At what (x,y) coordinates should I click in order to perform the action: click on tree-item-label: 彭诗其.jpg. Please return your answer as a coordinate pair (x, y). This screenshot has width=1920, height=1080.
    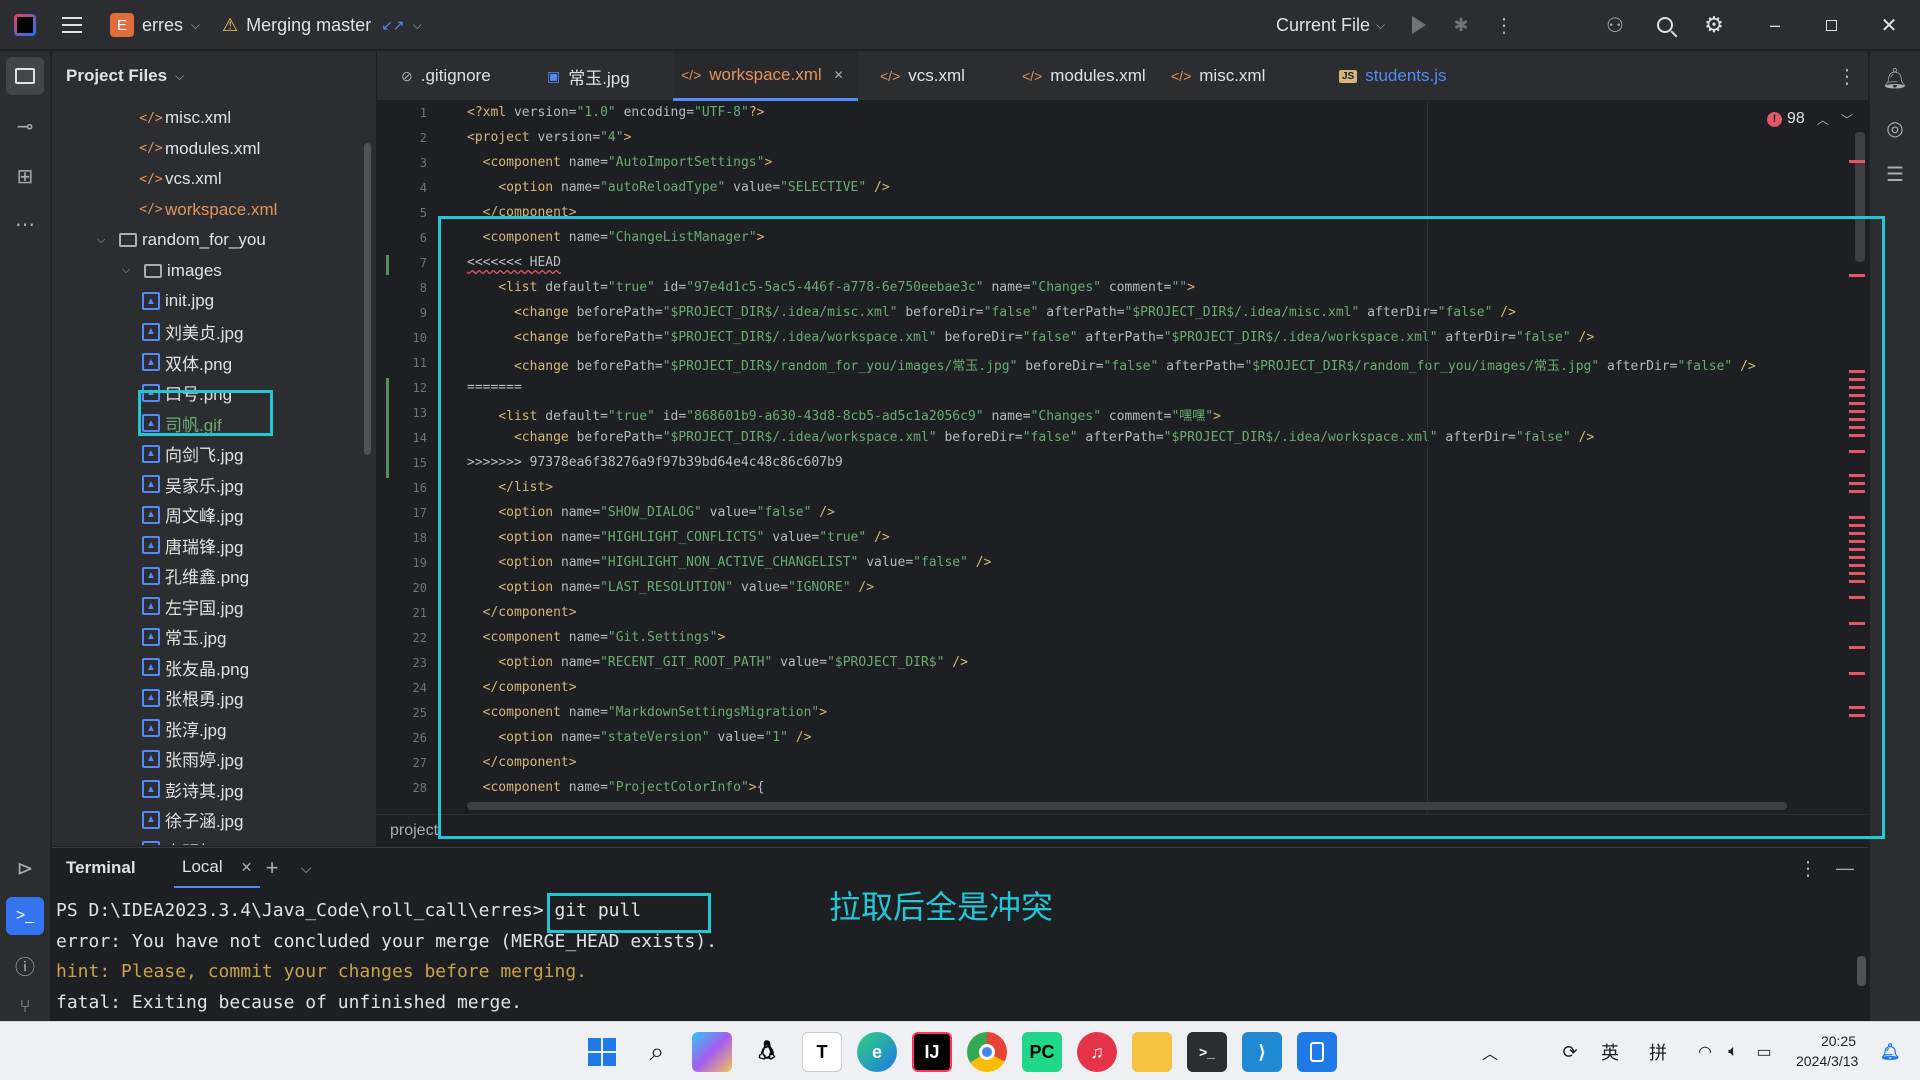
    Looking at the image, I should click on (204, 791).